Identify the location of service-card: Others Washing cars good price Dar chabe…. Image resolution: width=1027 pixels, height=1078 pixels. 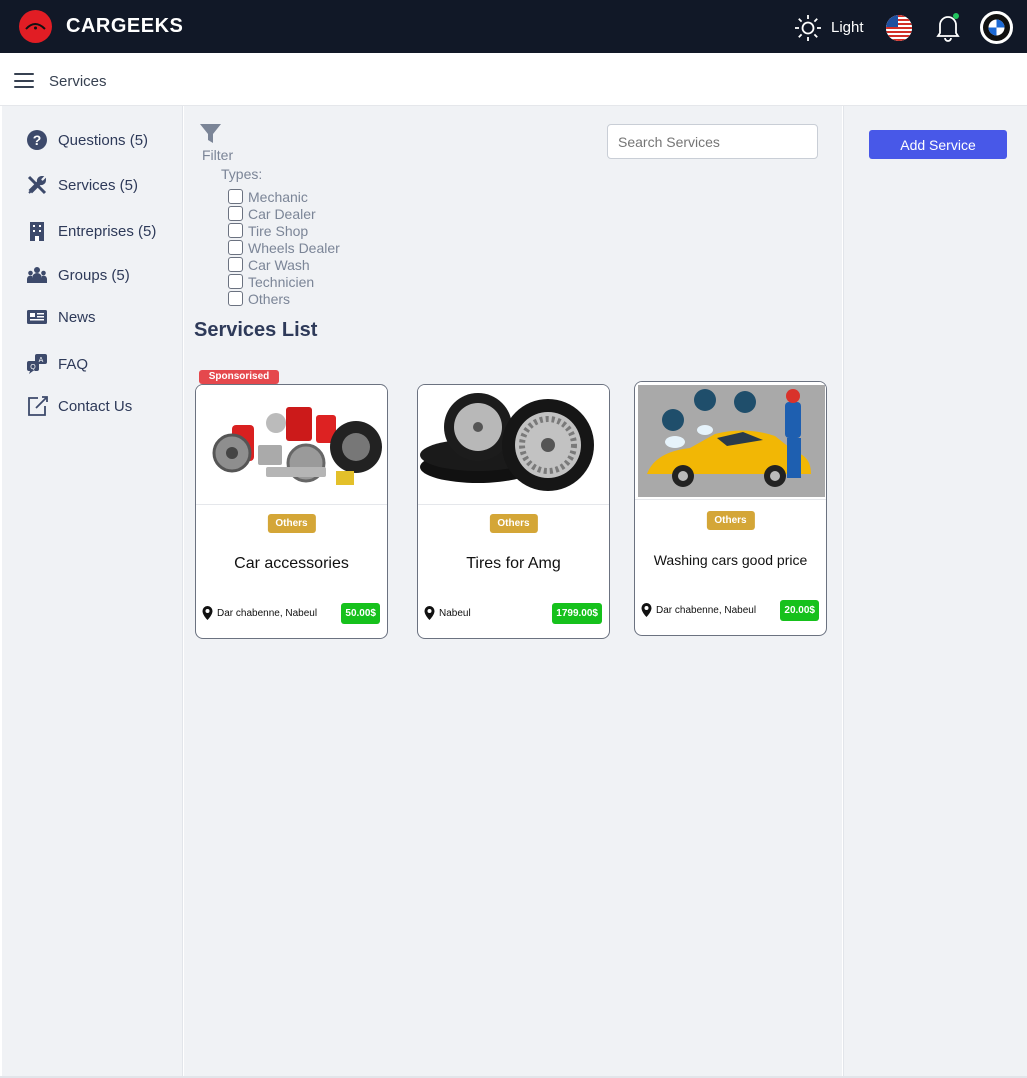
(730, 508).